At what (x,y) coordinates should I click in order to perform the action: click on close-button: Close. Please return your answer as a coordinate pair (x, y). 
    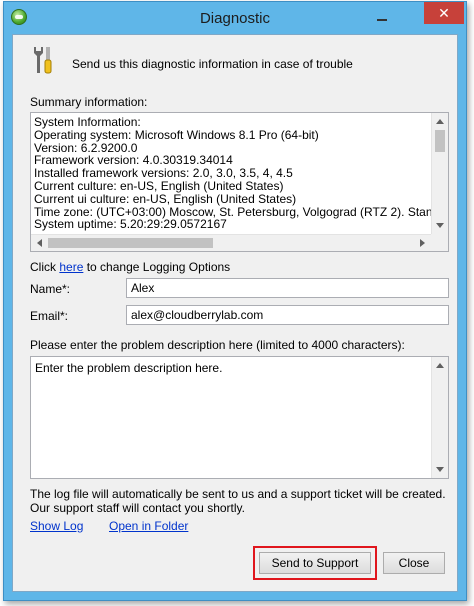
    Looking at the image, I should click on (414, 563).